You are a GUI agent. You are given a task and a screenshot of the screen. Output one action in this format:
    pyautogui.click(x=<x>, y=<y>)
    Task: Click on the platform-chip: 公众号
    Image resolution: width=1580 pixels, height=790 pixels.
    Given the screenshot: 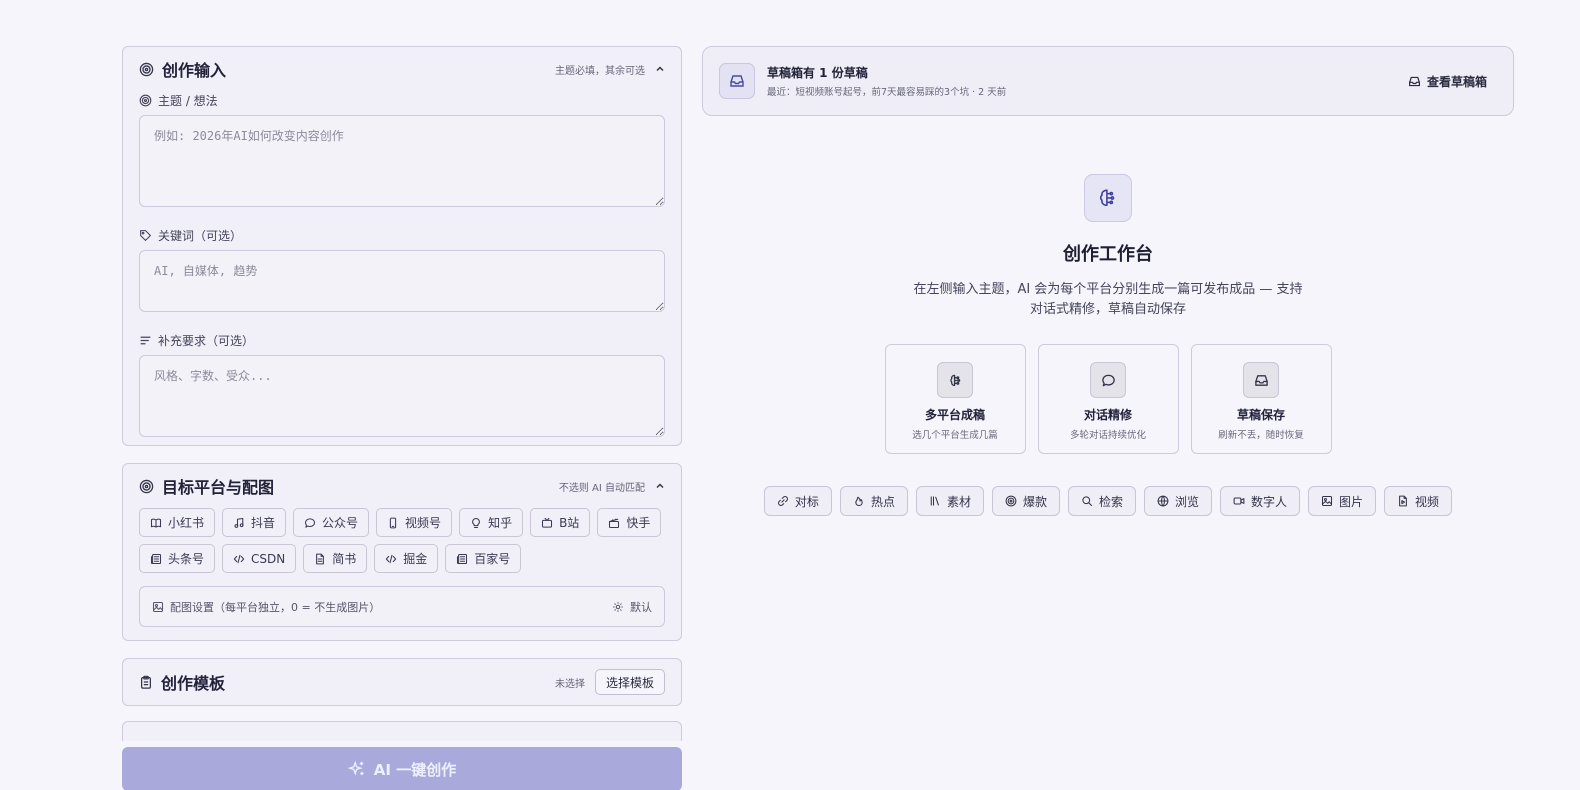 What is the action you would take?
    pyautogui.click(x=331, y=522)
    